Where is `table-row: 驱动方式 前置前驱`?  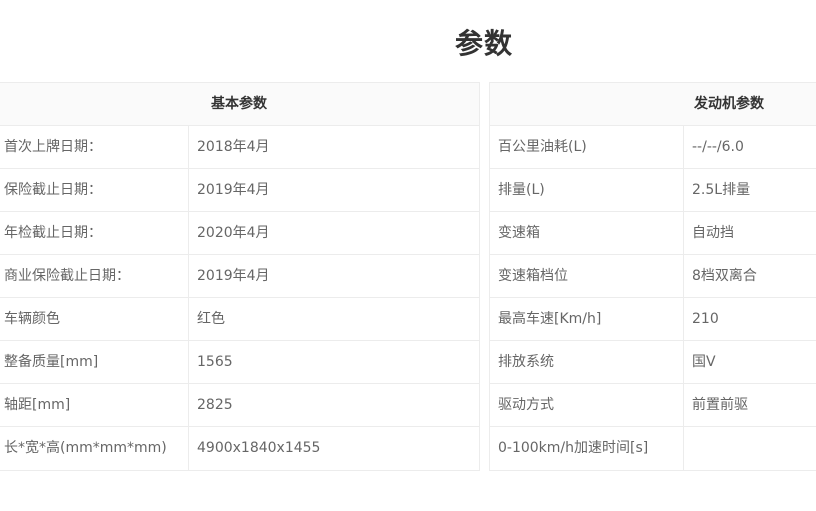 table-row: 驱动方式 前置前驱 is located at coordinates (653, 405).